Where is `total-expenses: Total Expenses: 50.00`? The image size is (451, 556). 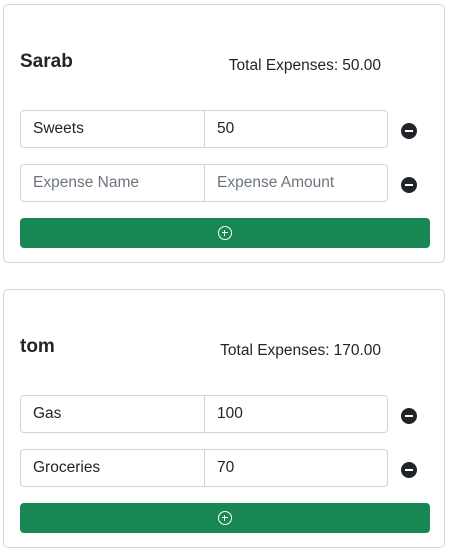
total-expenses: Total Expenses: 50.00 is located at coordinates (305, 66).